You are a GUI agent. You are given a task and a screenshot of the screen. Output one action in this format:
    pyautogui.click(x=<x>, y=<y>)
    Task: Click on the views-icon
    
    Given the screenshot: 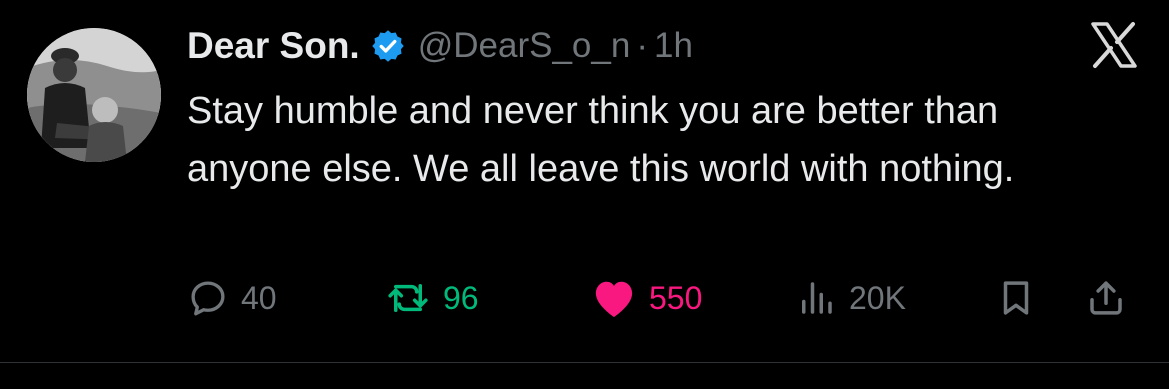 What is the action you would take?
    pyautogui.click(x=816, y=298)
    